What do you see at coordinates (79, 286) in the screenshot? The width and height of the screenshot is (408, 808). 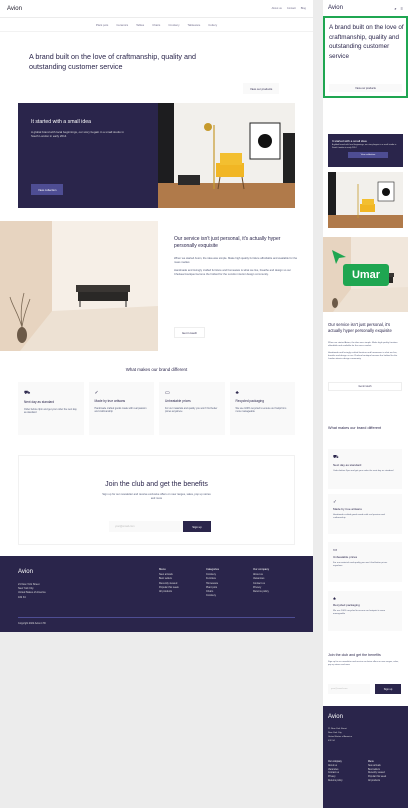 I see `sofa-image` at bounding box center [79, 286].